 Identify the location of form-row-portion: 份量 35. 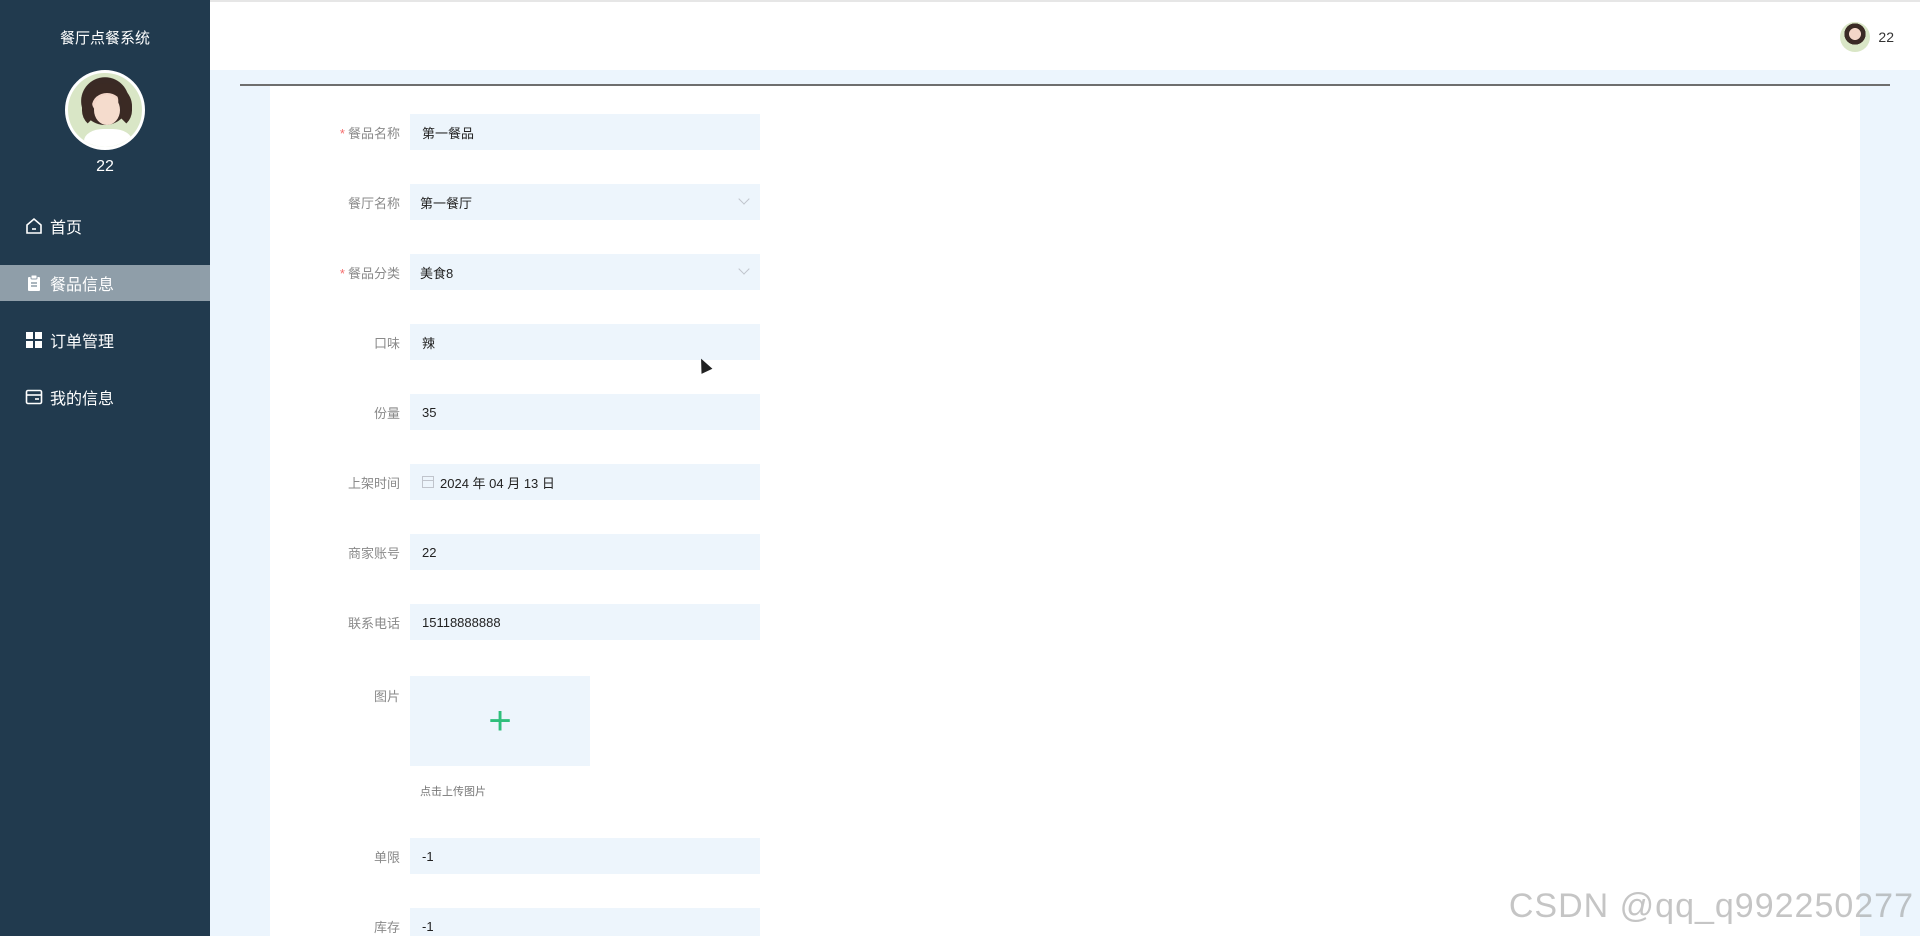
(515, 412).